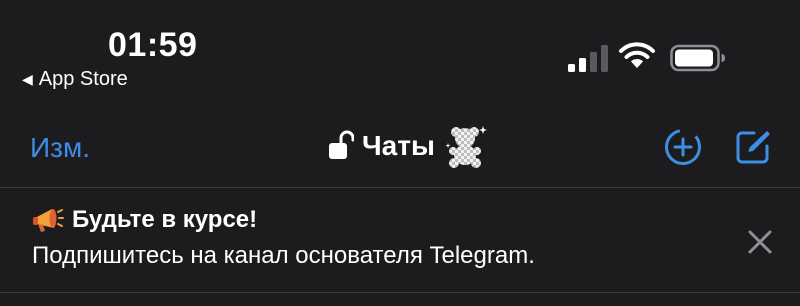 The image size is (800, 306). I want to click on page-title: Чаты, so click(398, 145).